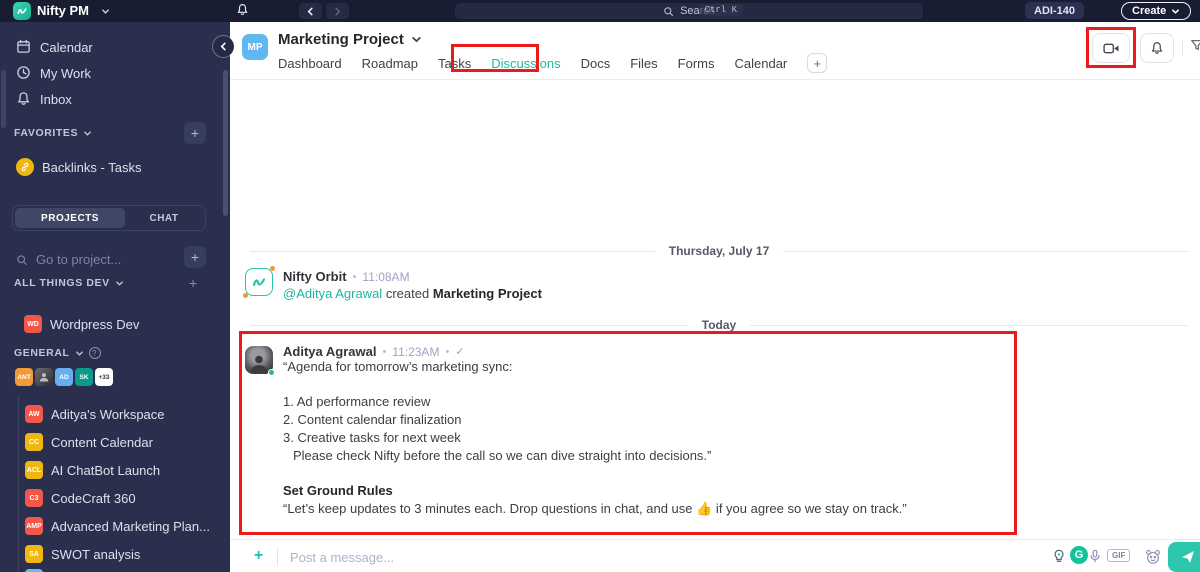 The height and width of the screenshot is (572, 1200). I want to click on tab-forms: Forms, so click(696, 63).